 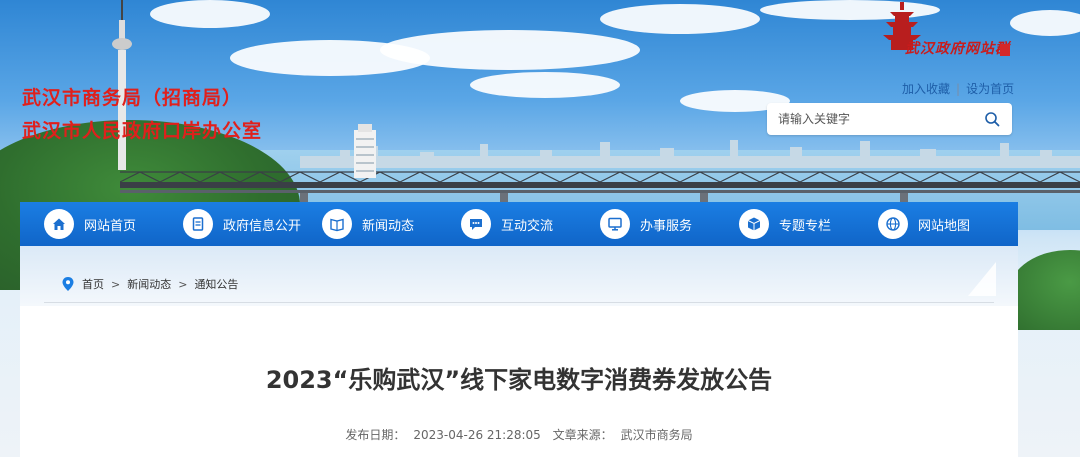 I want to click on search-icon, so click(x=992, y=119).